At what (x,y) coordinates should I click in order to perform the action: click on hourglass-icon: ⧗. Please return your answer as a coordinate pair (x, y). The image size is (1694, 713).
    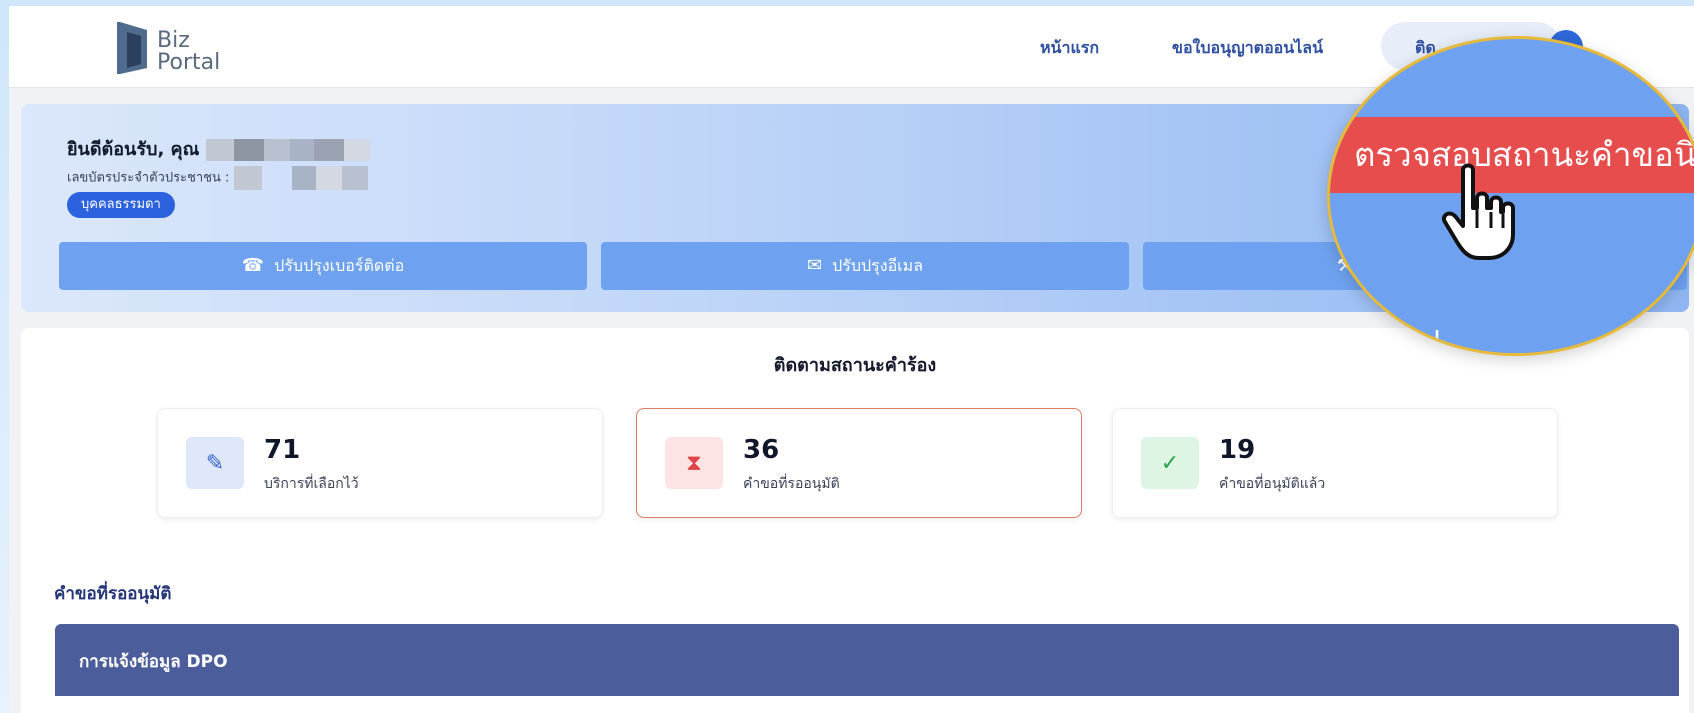
    Looking at the image, I should click on (694, 463).